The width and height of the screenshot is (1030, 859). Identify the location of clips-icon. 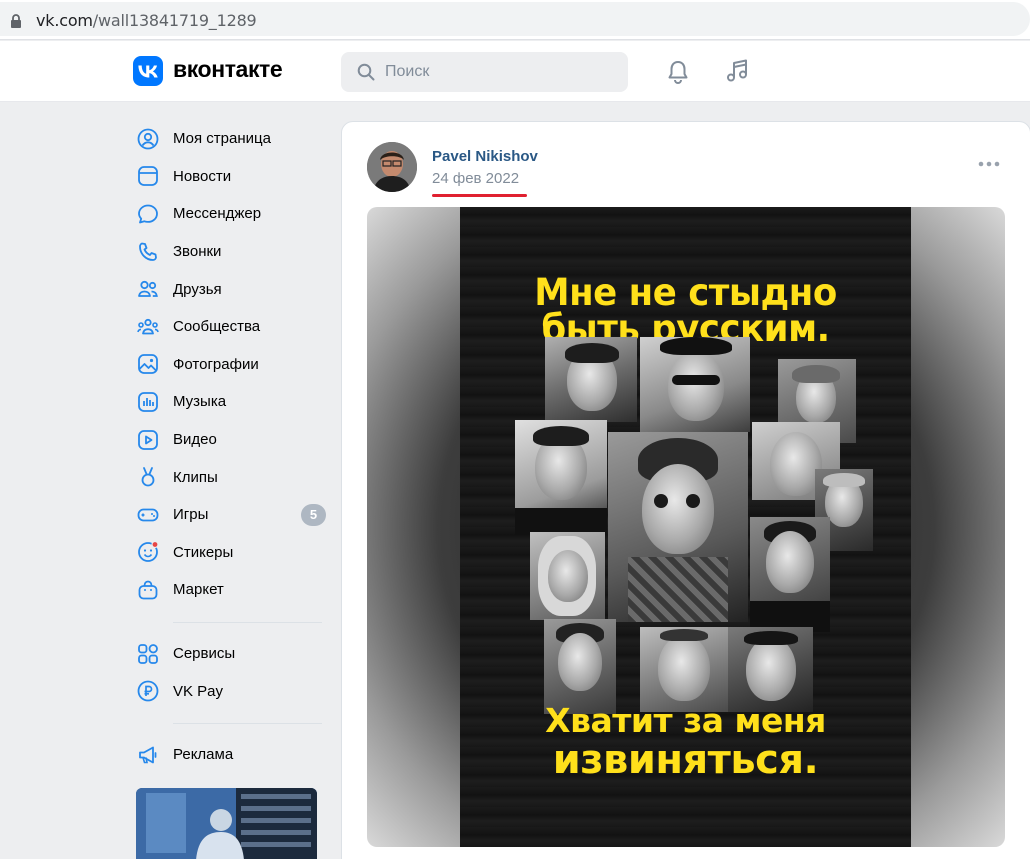
(148, 477).